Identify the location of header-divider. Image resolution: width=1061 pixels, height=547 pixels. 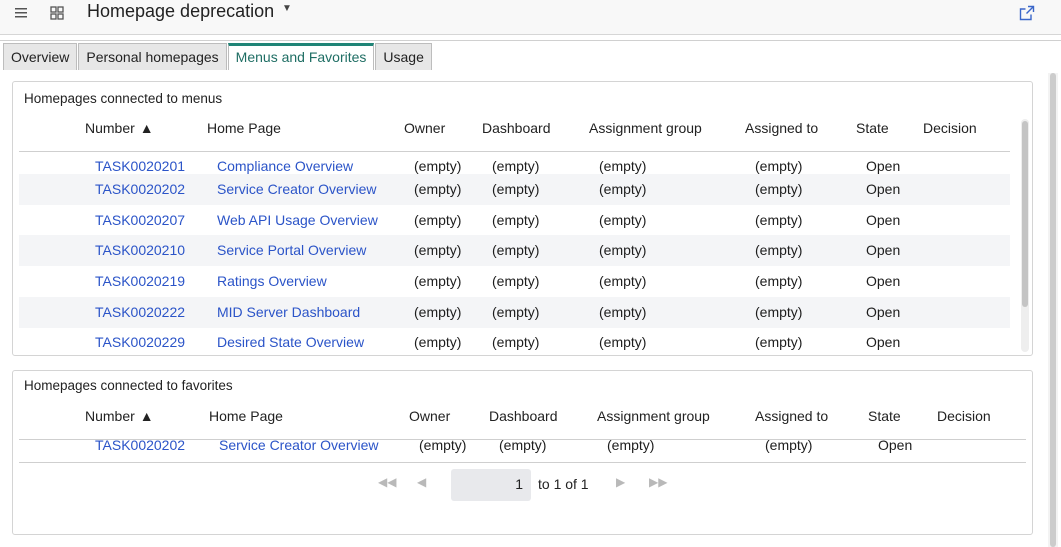
(530, 40).